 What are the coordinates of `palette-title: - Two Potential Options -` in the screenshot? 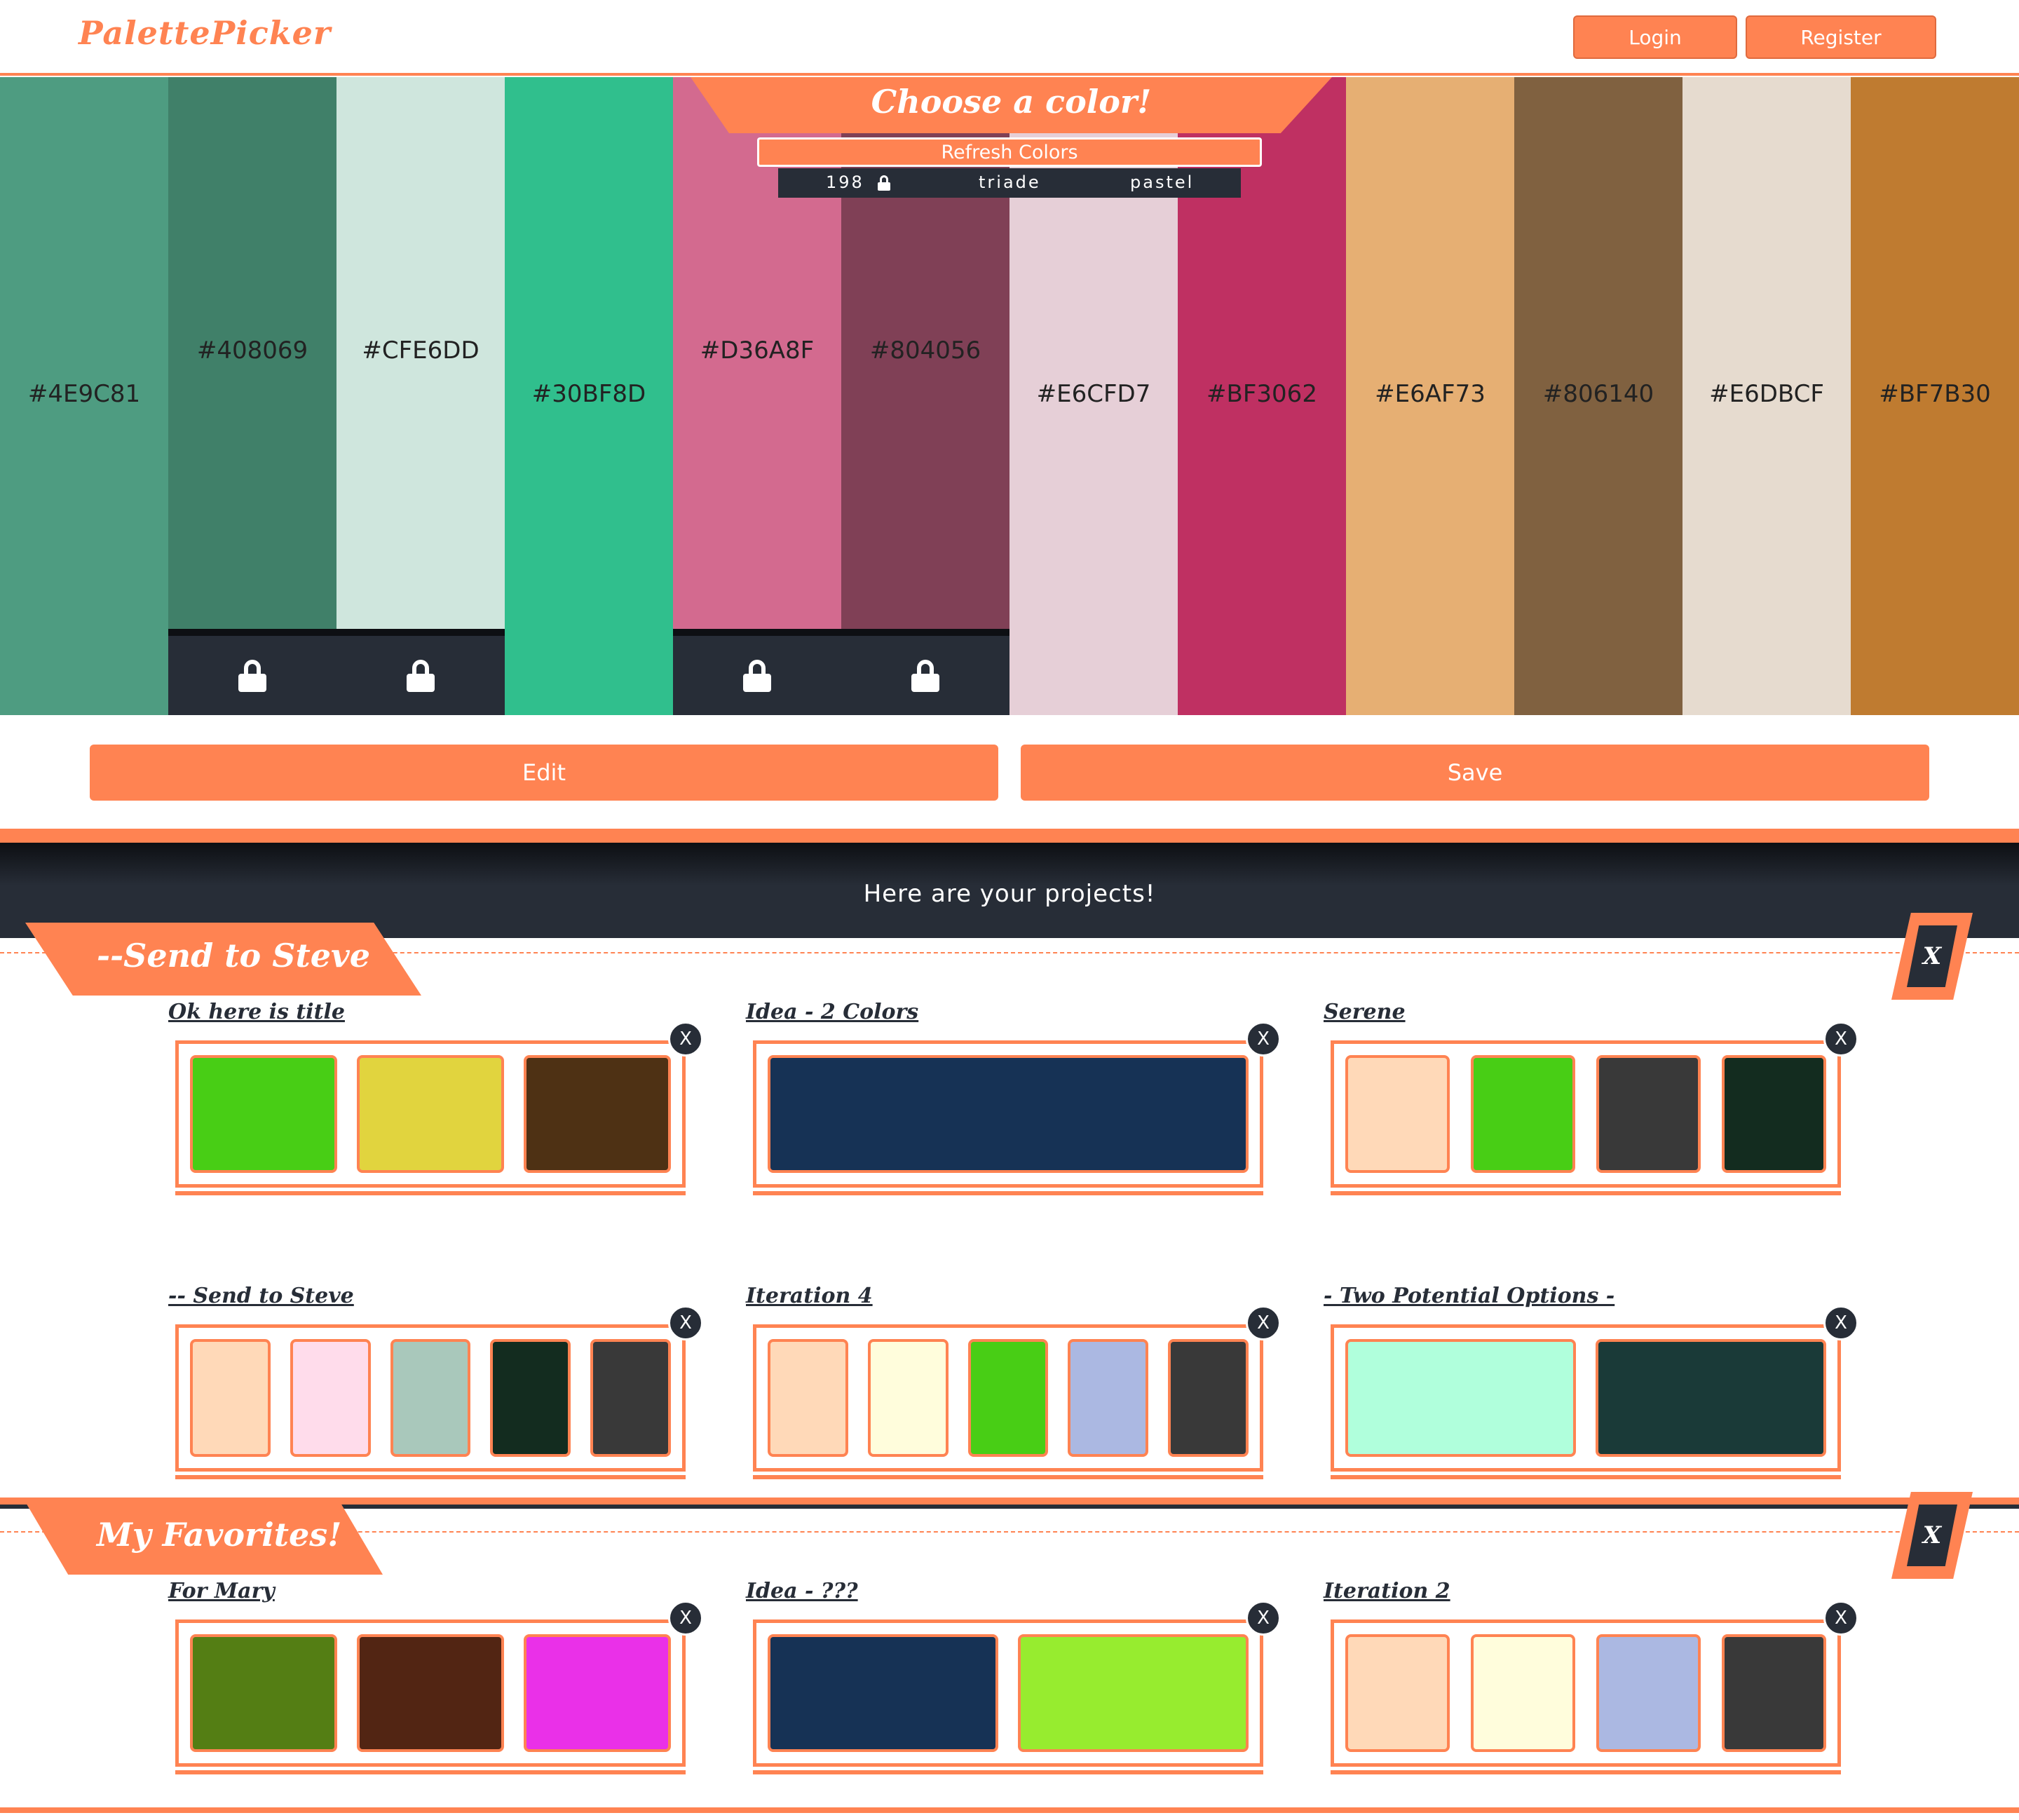 It's located at (1469, 1296).